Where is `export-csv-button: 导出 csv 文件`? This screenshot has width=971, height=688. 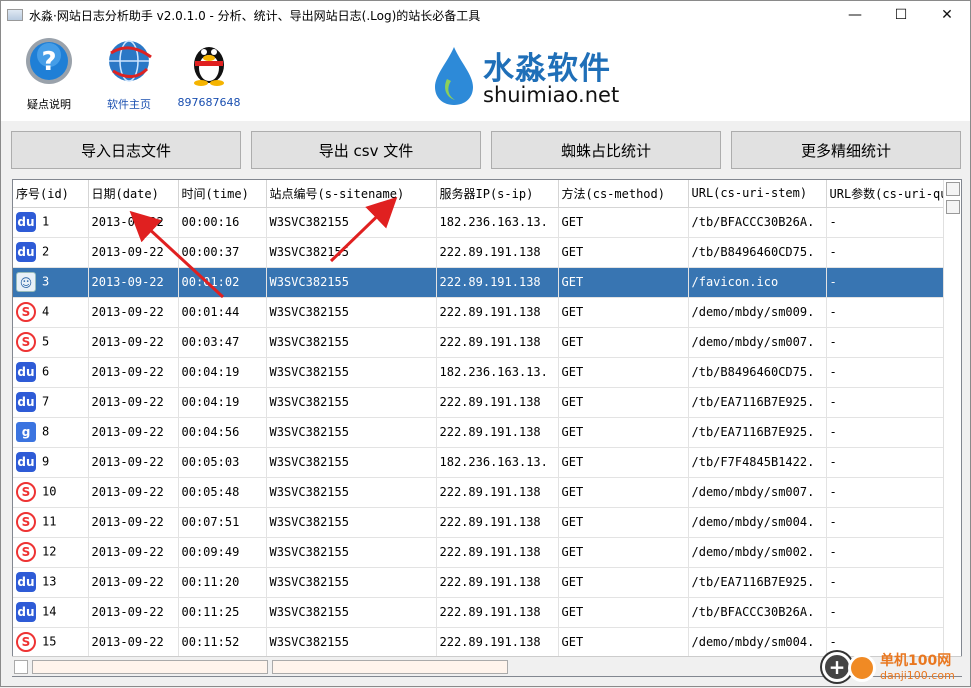 export-csv-button: 导出 csv 文件 is located at coordinates (366, 150).